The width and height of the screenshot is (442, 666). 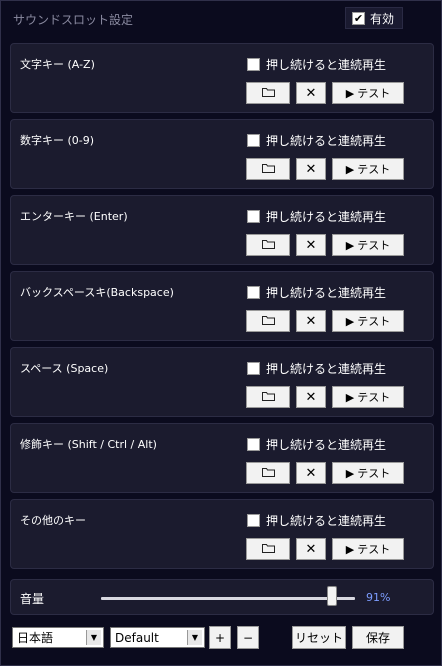 What do you see at coordinates (97, 292) in the screenshot?
I see `slot-label: バックスペースキ(Backspace)` at bounding box center [97, 292].